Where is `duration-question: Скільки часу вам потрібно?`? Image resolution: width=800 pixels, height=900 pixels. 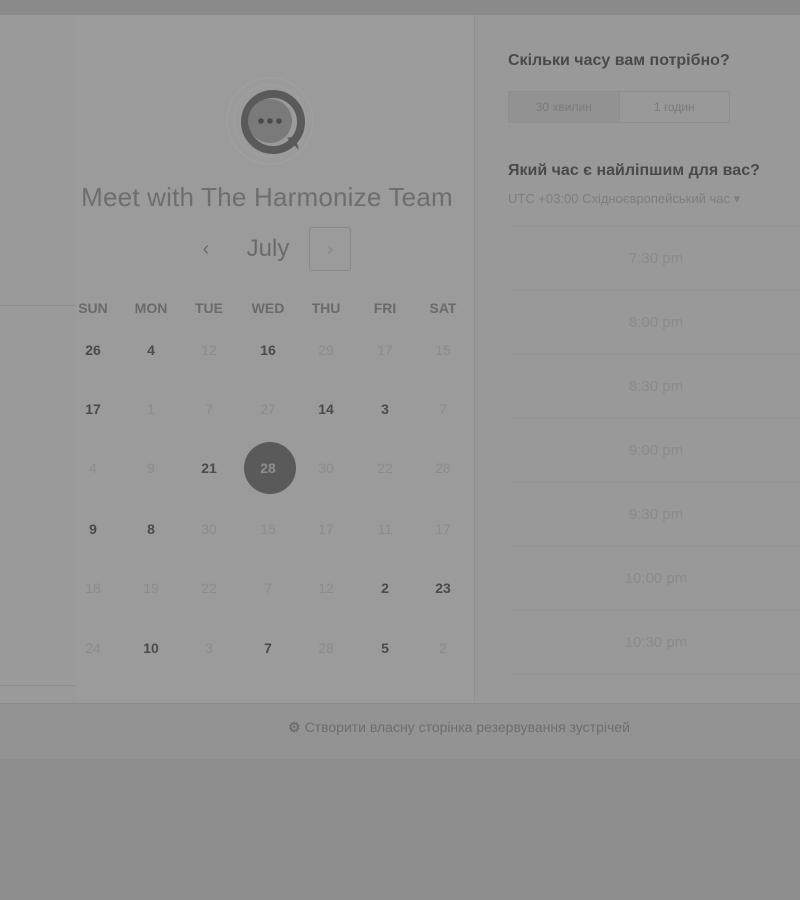
duration-question: Скільки часу вам потрібно? is located at coordinates (619, 60).